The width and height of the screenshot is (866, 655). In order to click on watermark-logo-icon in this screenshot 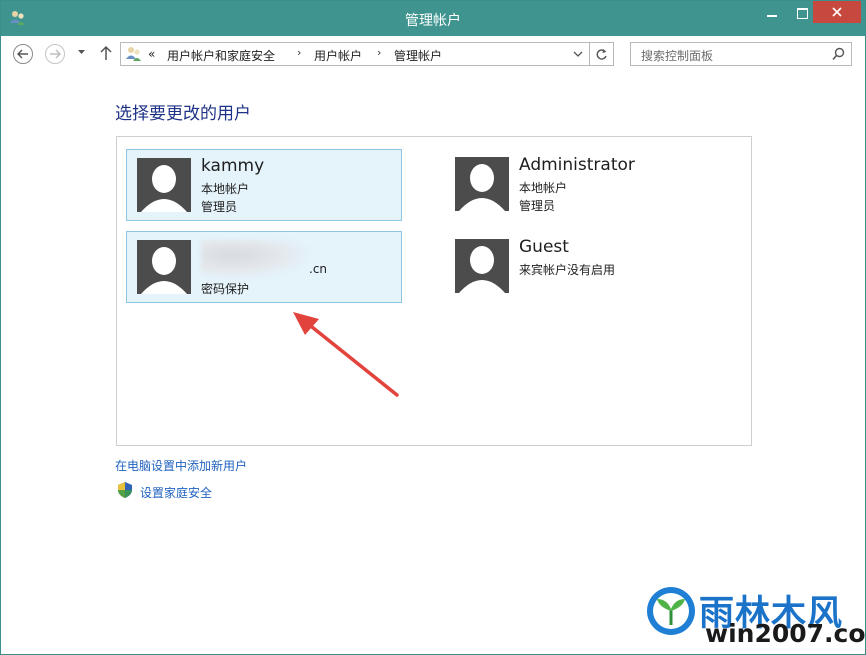, I will do `click(671, 611)`.